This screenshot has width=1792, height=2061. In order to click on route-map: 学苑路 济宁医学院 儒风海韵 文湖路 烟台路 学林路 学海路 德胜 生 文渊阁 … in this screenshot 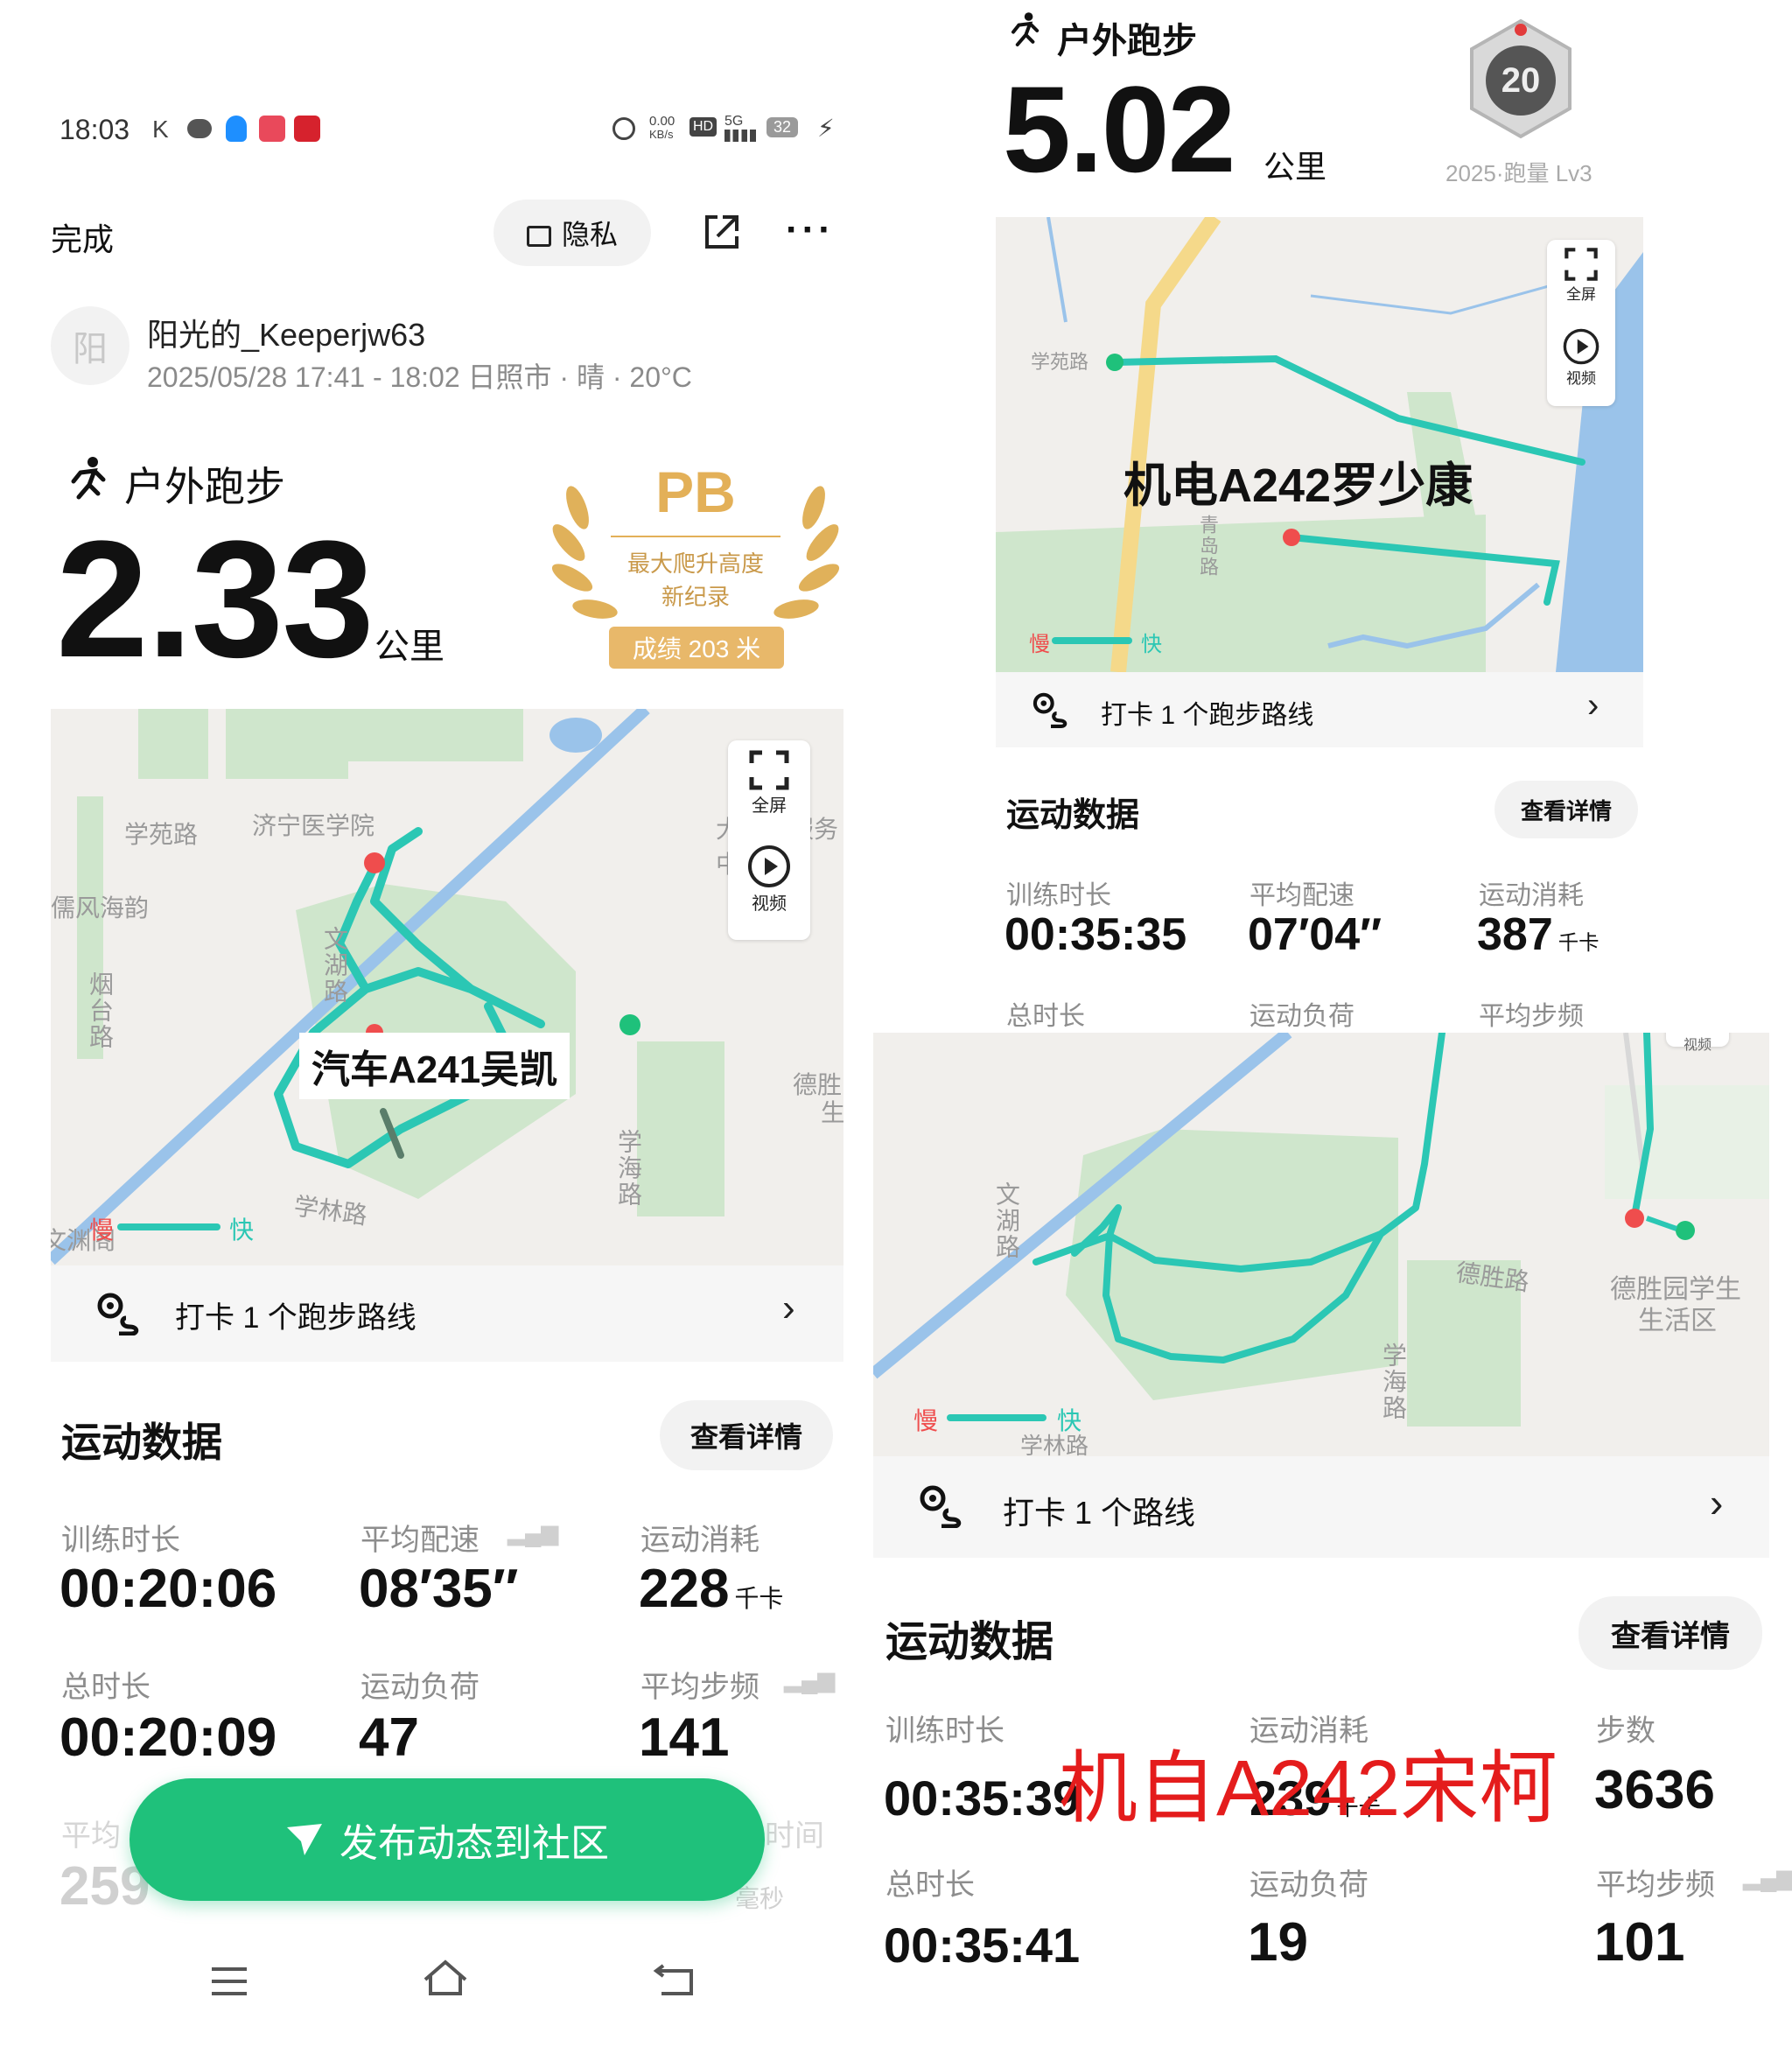, I will do `click(447, 987)`.